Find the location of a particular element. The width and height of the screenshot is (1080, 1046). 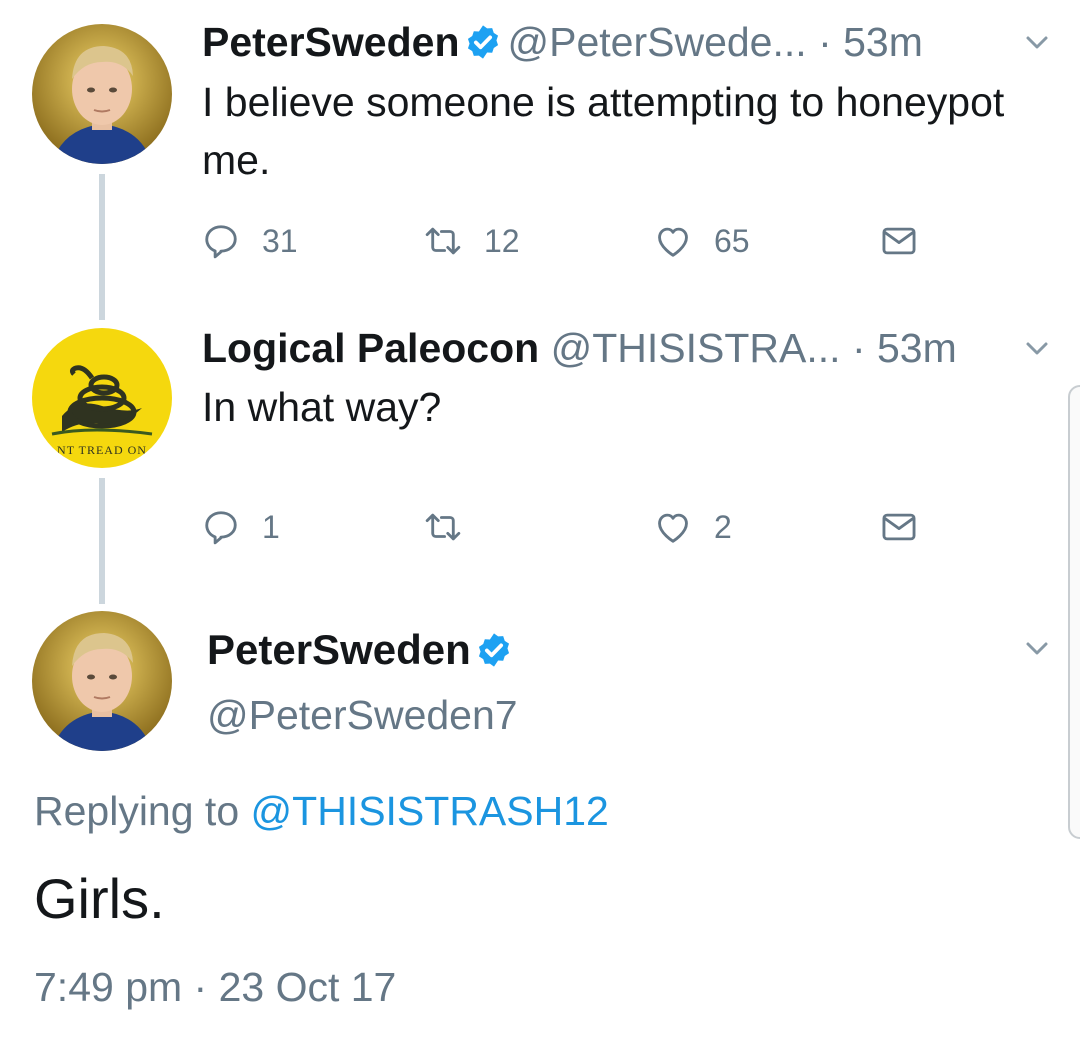

replying-prefix: Replying to is located at coordinates (137, 811).